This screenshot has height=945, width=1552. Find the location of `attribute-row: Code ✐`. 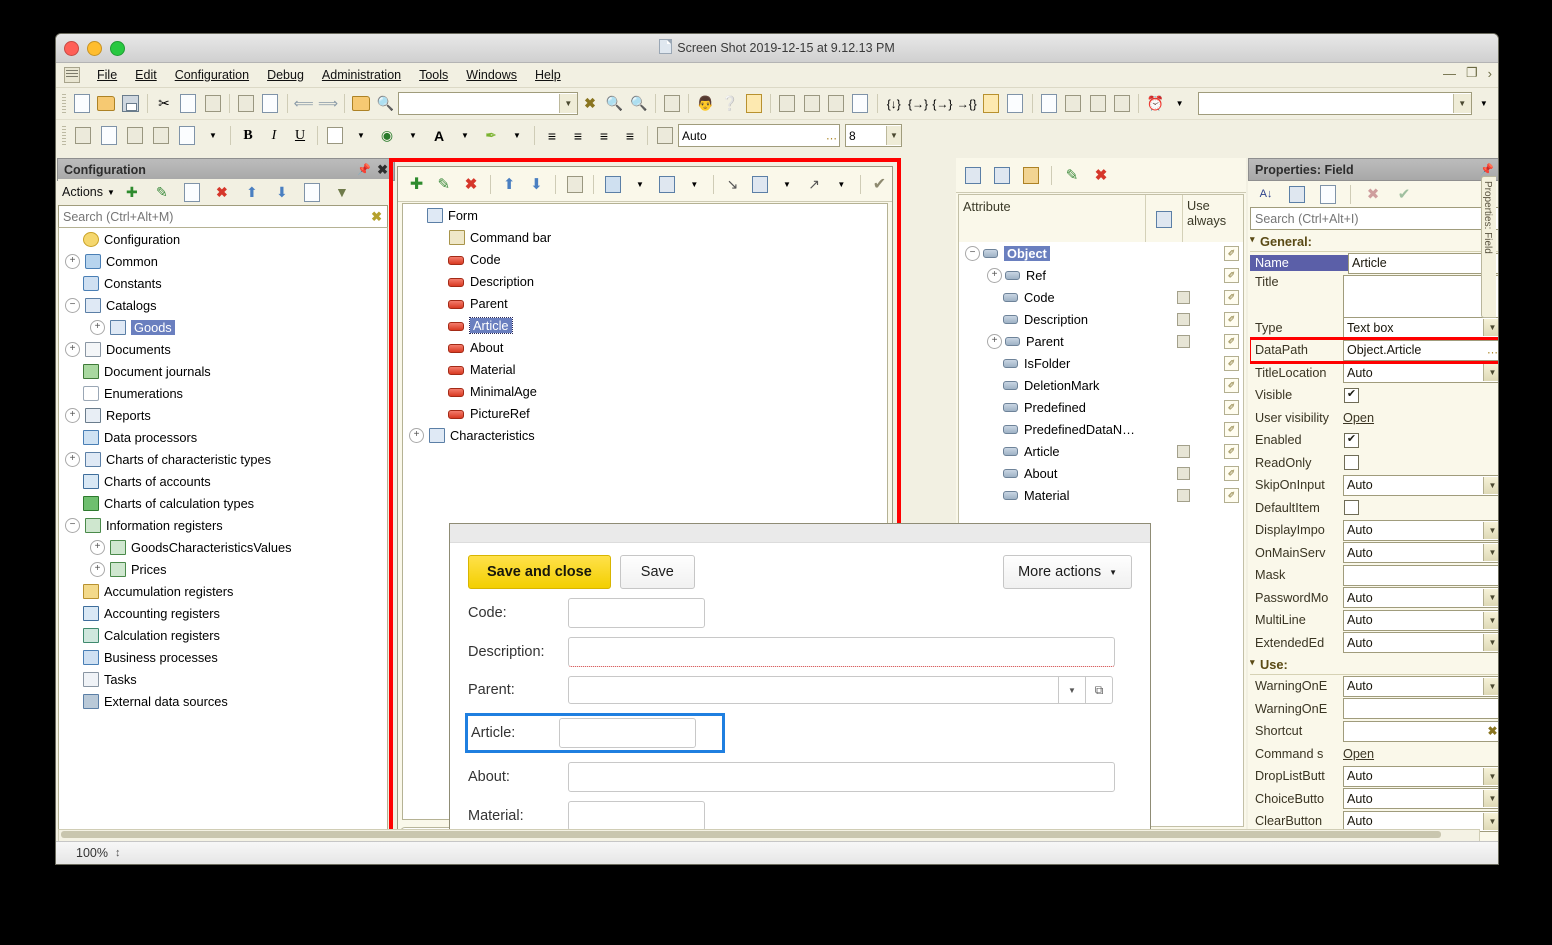

attribute-row: Code ✐ is located at coordinates (1101, 297).